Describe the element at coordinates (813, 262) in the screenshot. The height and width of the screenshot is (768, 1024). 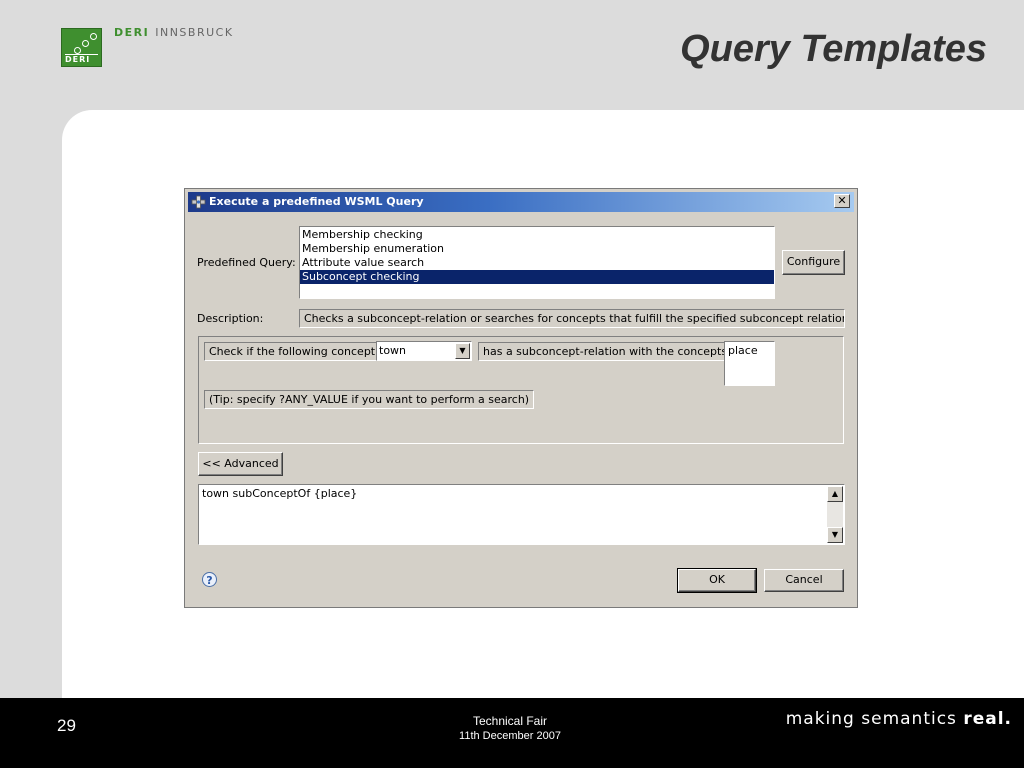
I see `configure-button: Configure` at that location.